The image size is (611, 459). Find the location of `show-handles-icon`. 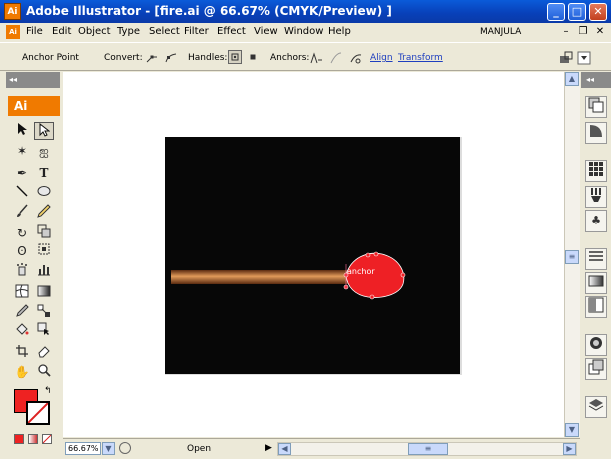

show-handles-icon is located at coordinates (235, 57).